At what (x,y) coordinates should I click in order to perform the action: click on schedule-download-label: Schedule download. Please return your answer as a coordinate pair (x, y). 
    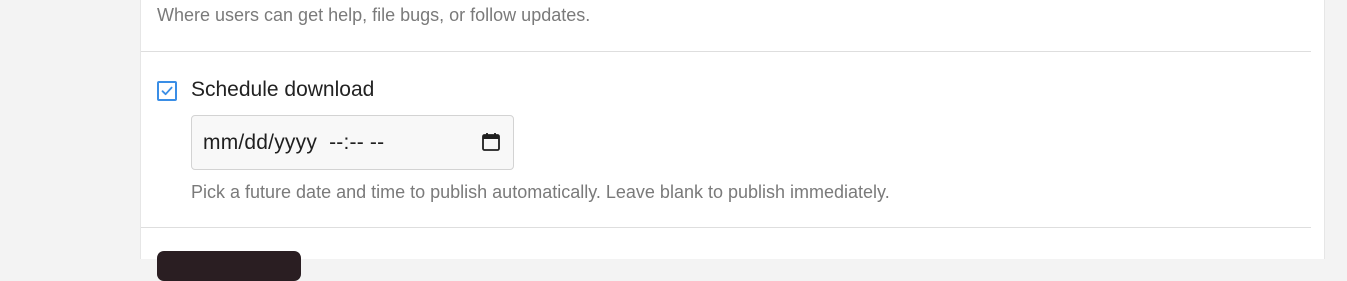
    Looking at the image, I should click on (282, 90).